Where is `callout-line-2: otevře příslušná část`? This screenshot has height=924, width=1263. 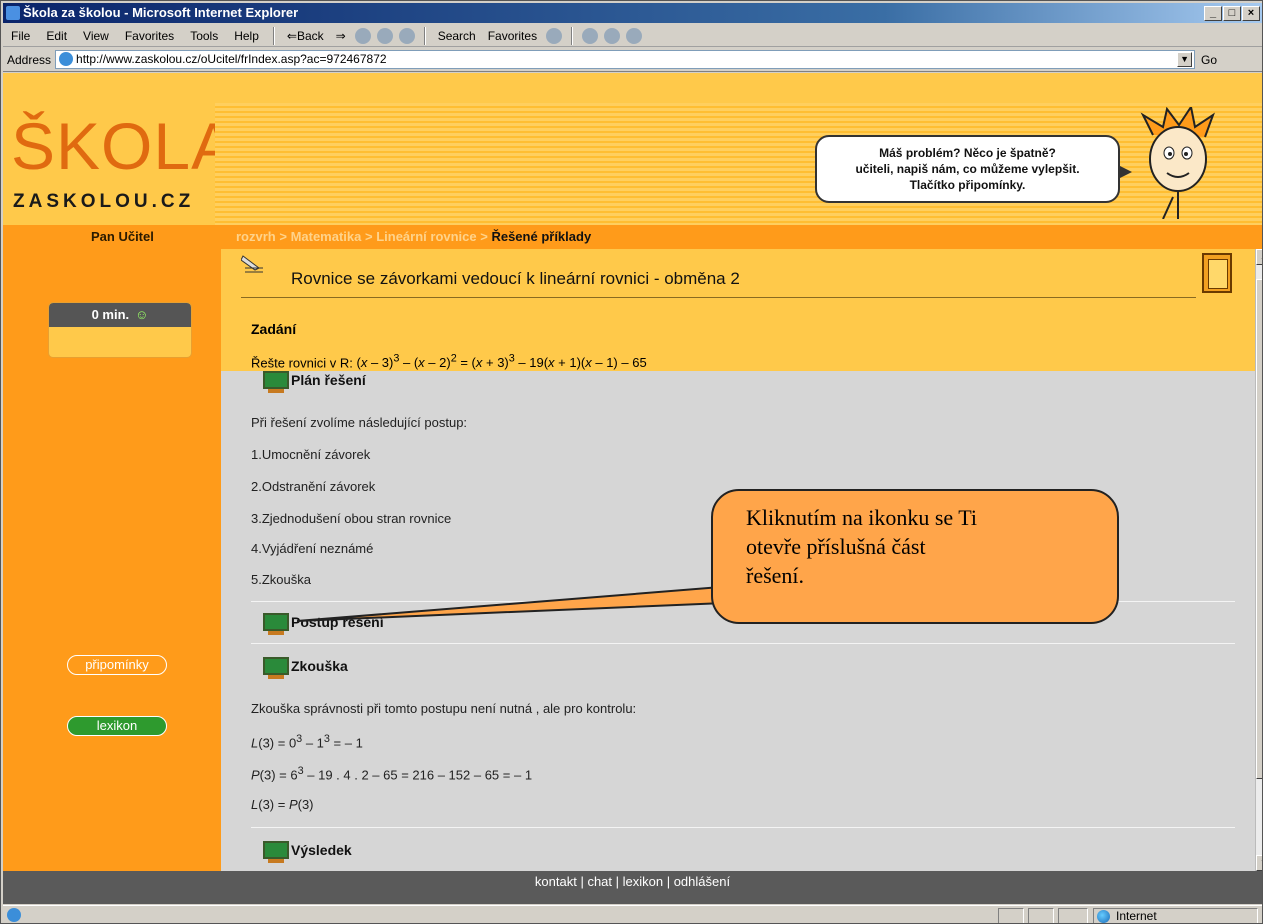
callout-line-2: otevře příslušná část is located at coordinates (836, 546).